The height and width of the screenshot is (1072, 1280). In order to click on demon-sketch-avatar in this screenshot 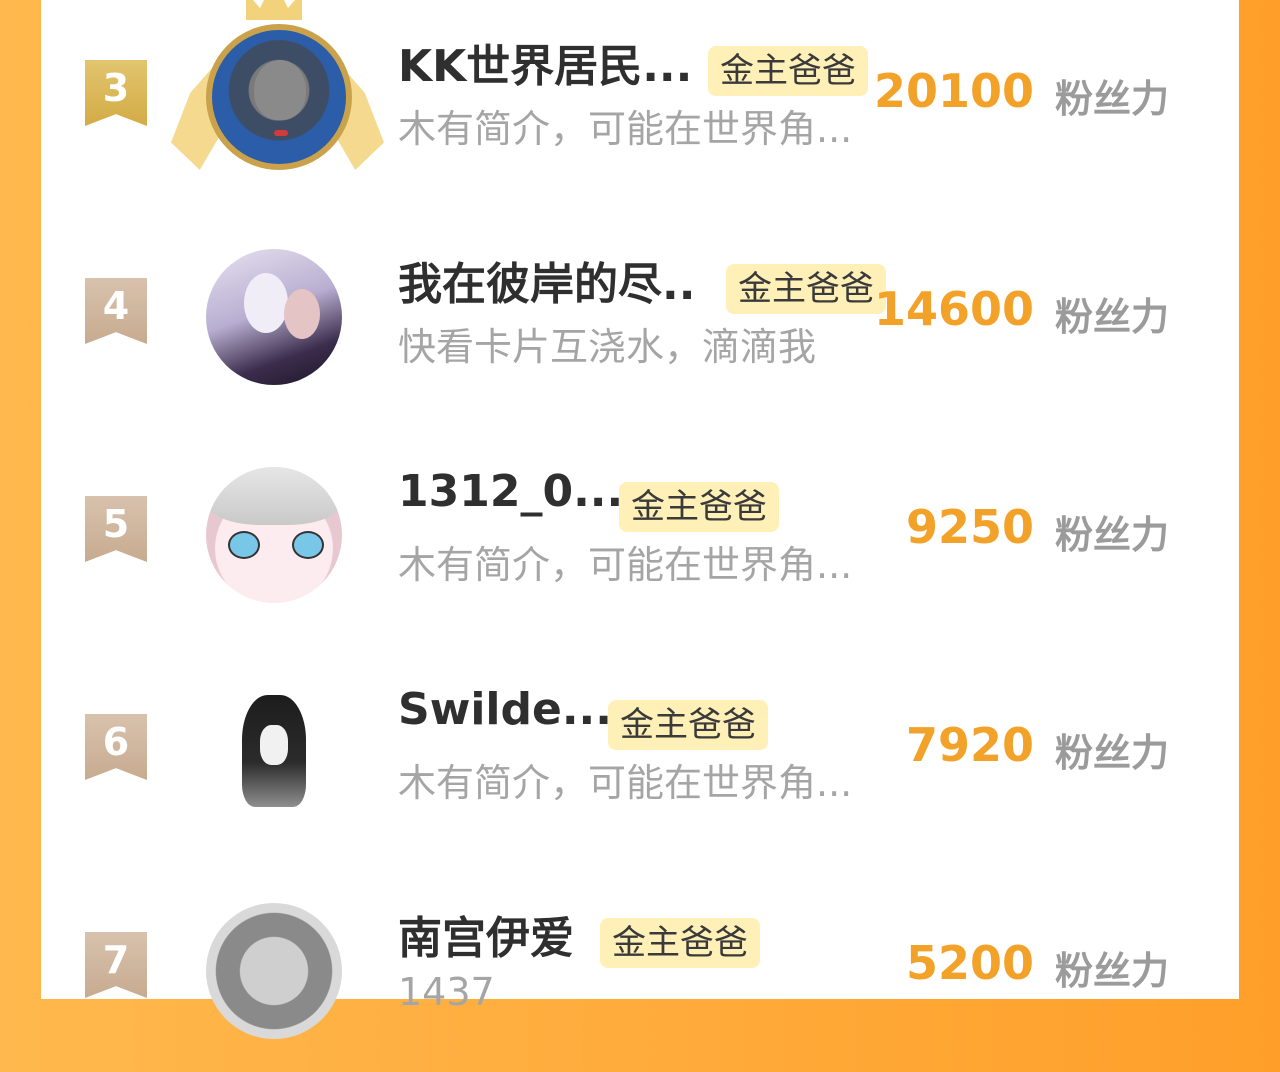, I will do `click(274, 753)`.